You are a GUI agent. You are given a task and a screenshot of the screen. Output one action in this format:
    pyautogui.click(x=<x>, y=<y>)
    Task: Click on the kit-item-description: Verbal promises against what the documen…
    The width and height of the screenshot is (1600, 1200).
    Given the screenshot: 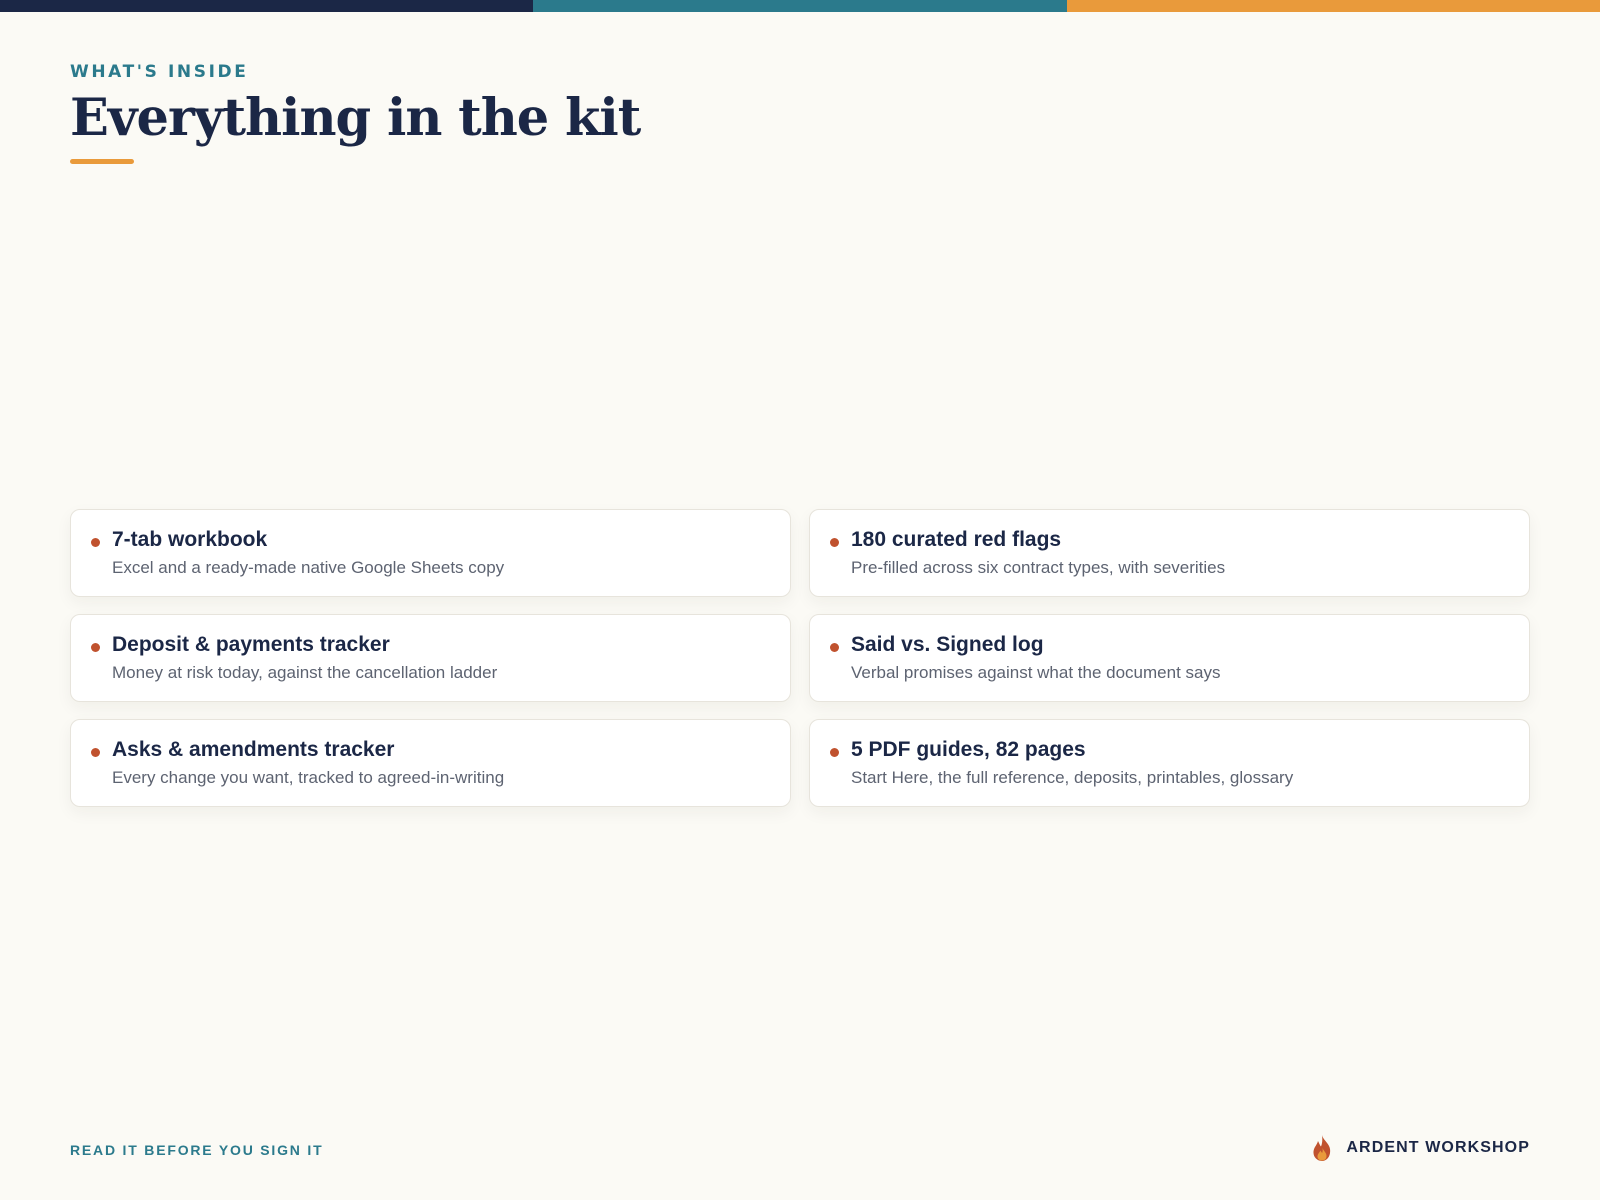 What is the action you would take?
    pyautogui.click(x=1036, y=672)
    